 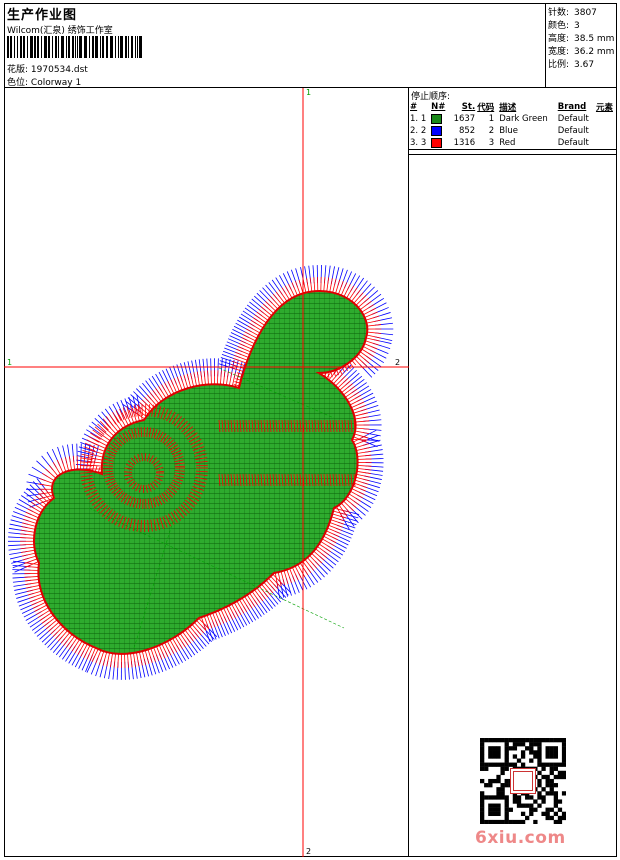 What do you see at coordinates (520, 838) in the screenshot?
I see `site-logo: 6xiu.com` at bounding box center [520, 838].